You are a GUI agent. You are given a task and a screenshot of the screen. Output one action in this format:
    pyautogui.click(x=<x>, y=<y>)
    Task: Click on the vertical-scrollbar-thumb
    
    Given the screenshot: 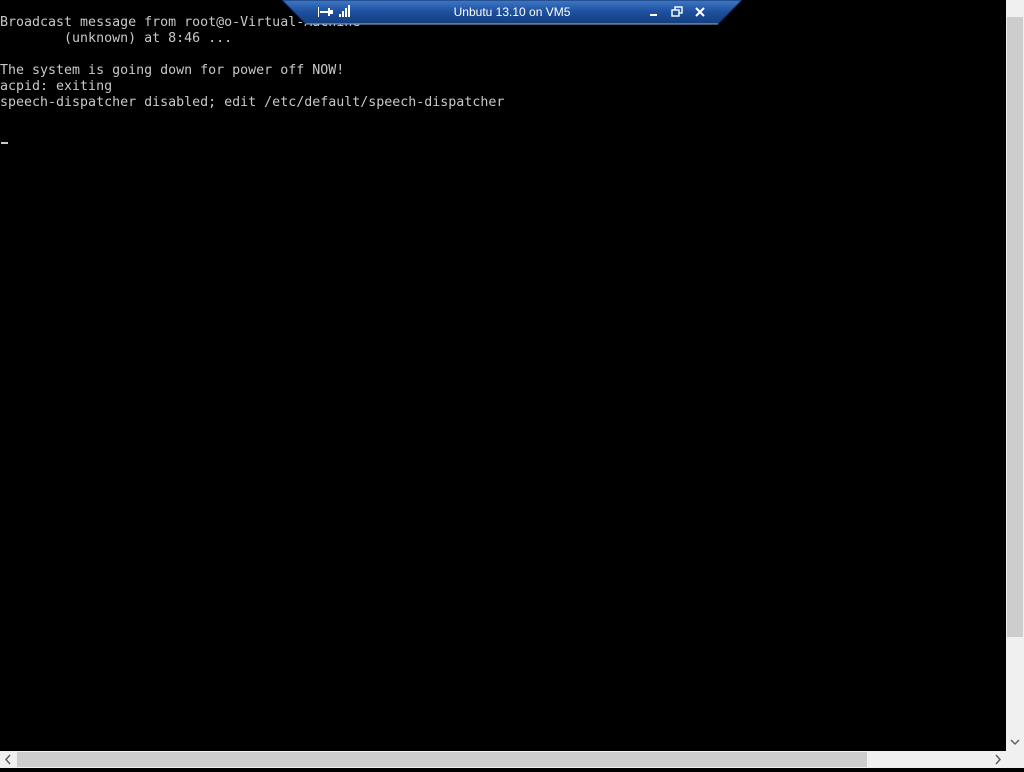 What is the action you would take?
    pyautogui.click(x=1015, y=327)
    